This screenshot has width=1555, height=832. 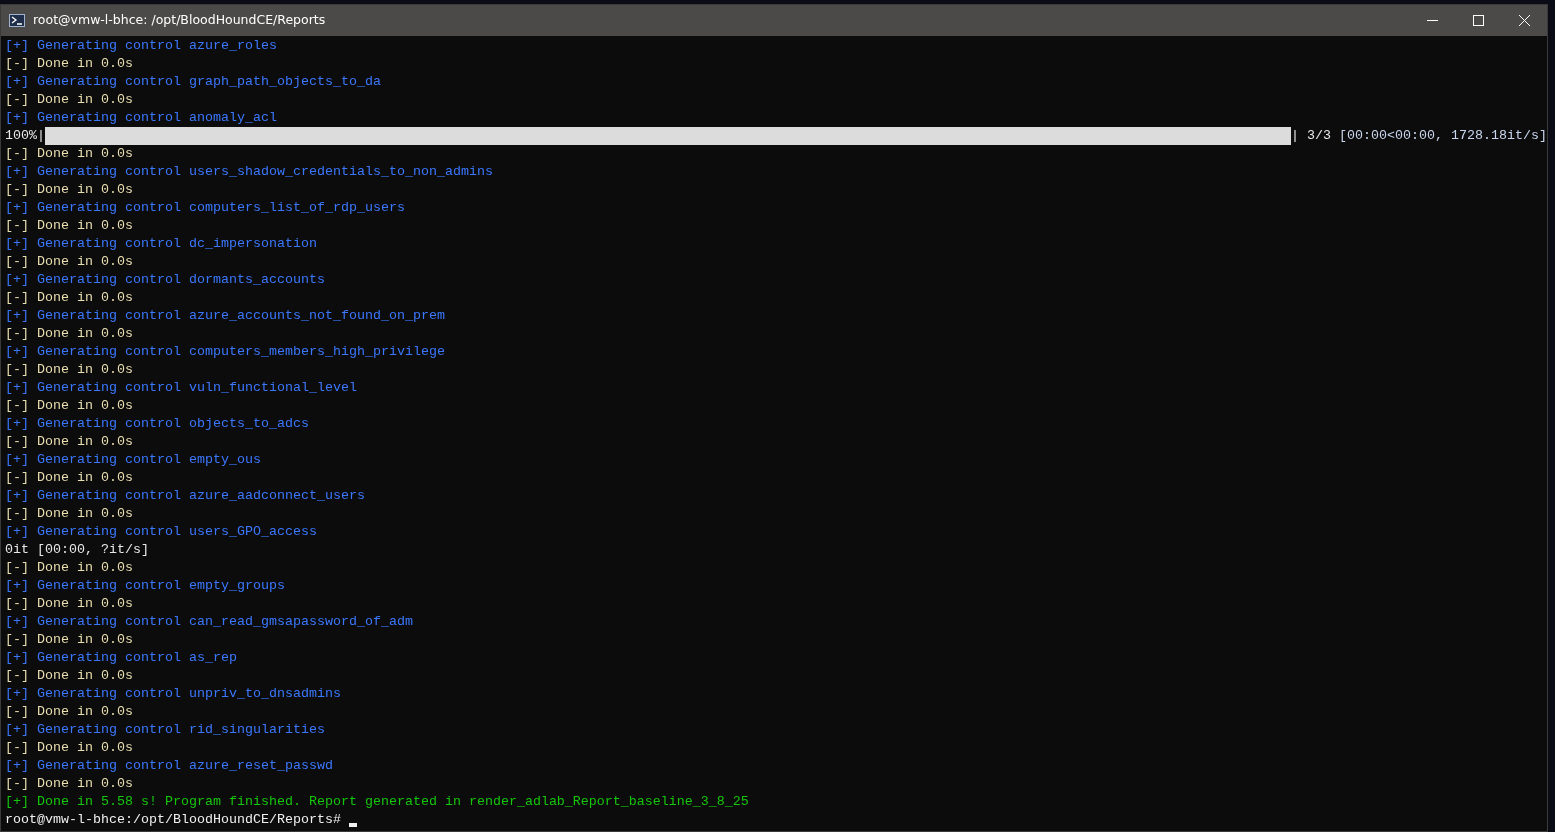 What do you see at coordinates (157, 424) in the screenshot?
I see `log-line: [+] Generating control objects_to_adcs` at bounding box center [157, 424].